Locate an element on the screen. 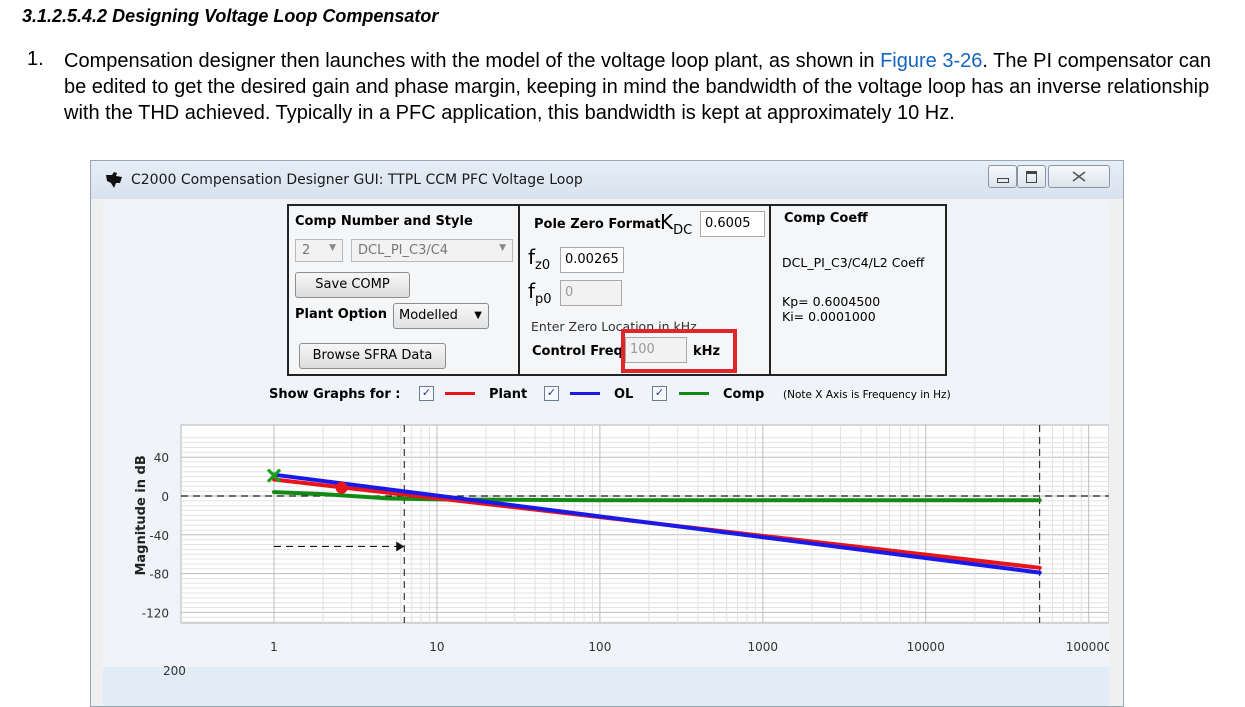 This screenshot has width=1245, height=707. x-tick-label: 1000 is located at coordinates (763, 647).